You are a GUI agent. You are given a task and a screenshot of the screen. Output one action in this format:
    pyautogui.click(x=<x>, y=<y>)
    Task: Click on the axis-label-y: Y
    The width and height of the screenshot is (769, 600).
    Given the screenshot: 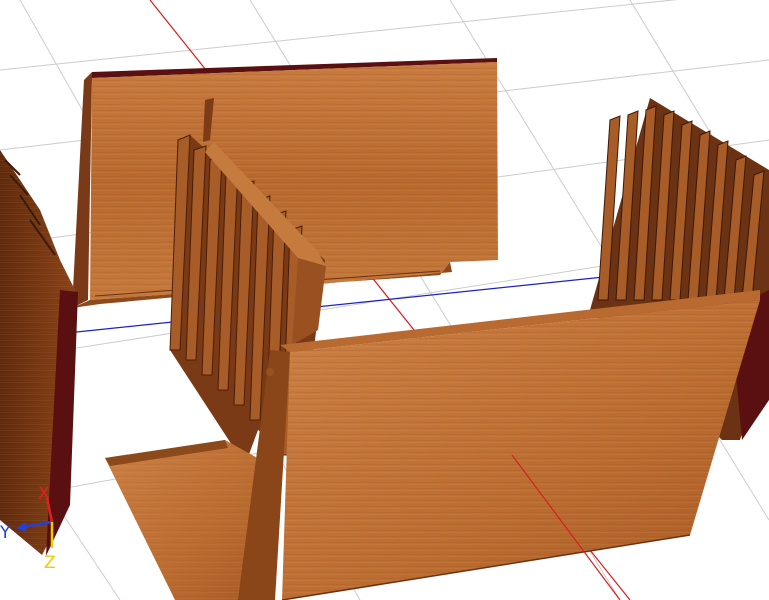 What is the action you would take?
    pyautogui.click(x=5, y=533)
    